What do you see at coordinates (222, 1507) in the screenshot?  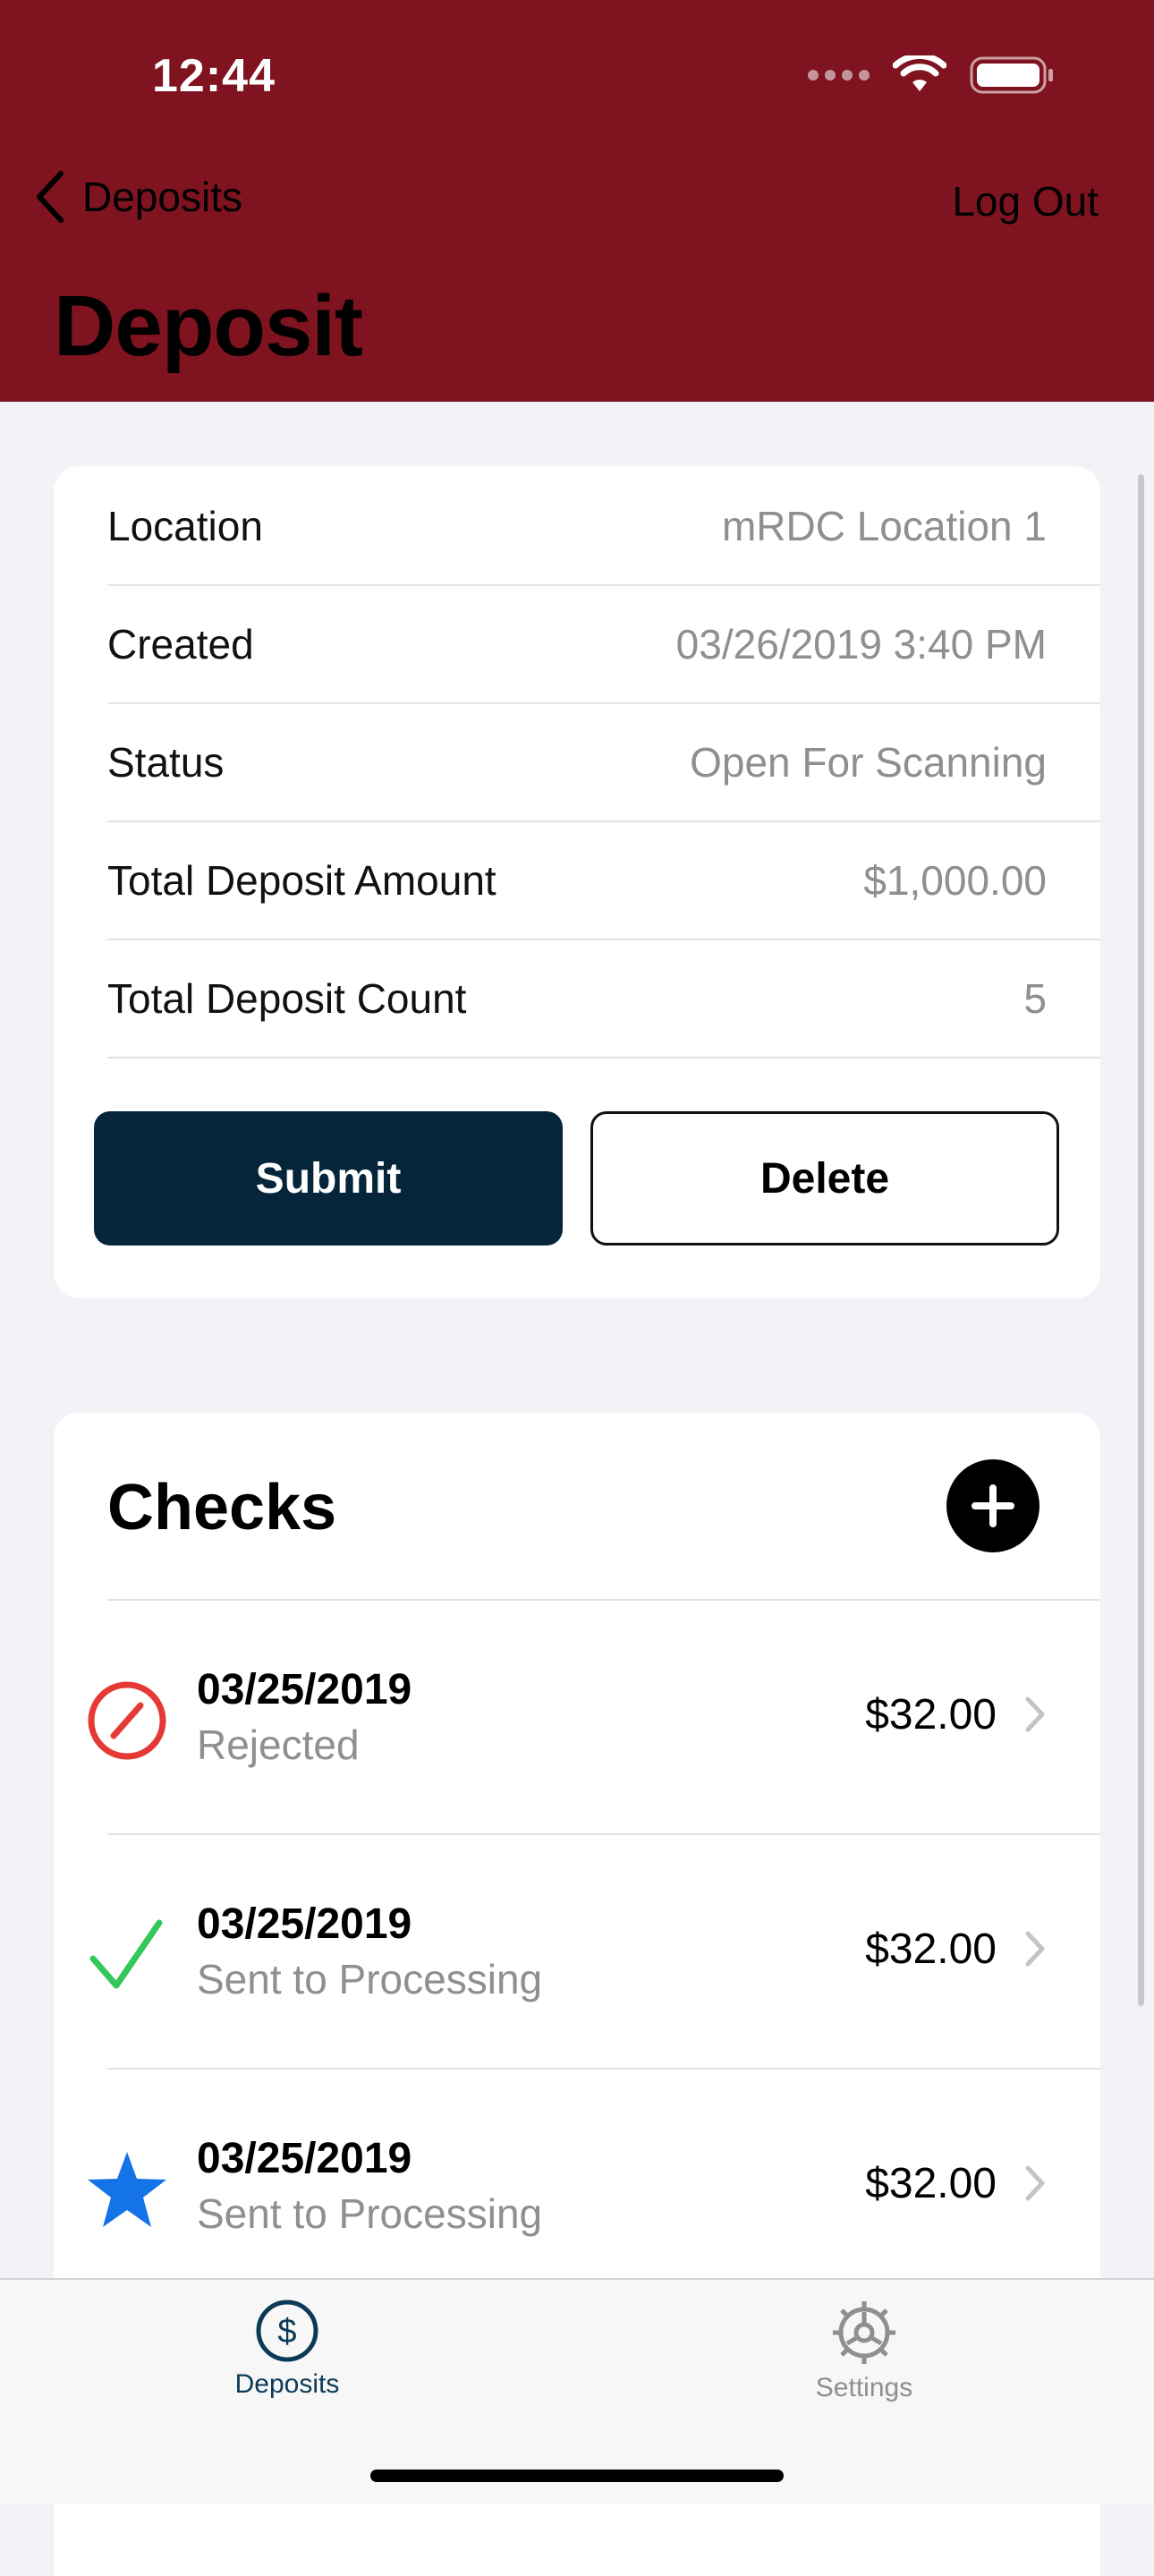 I see `checks-title: Checks` at bounding box center [222, 1507].